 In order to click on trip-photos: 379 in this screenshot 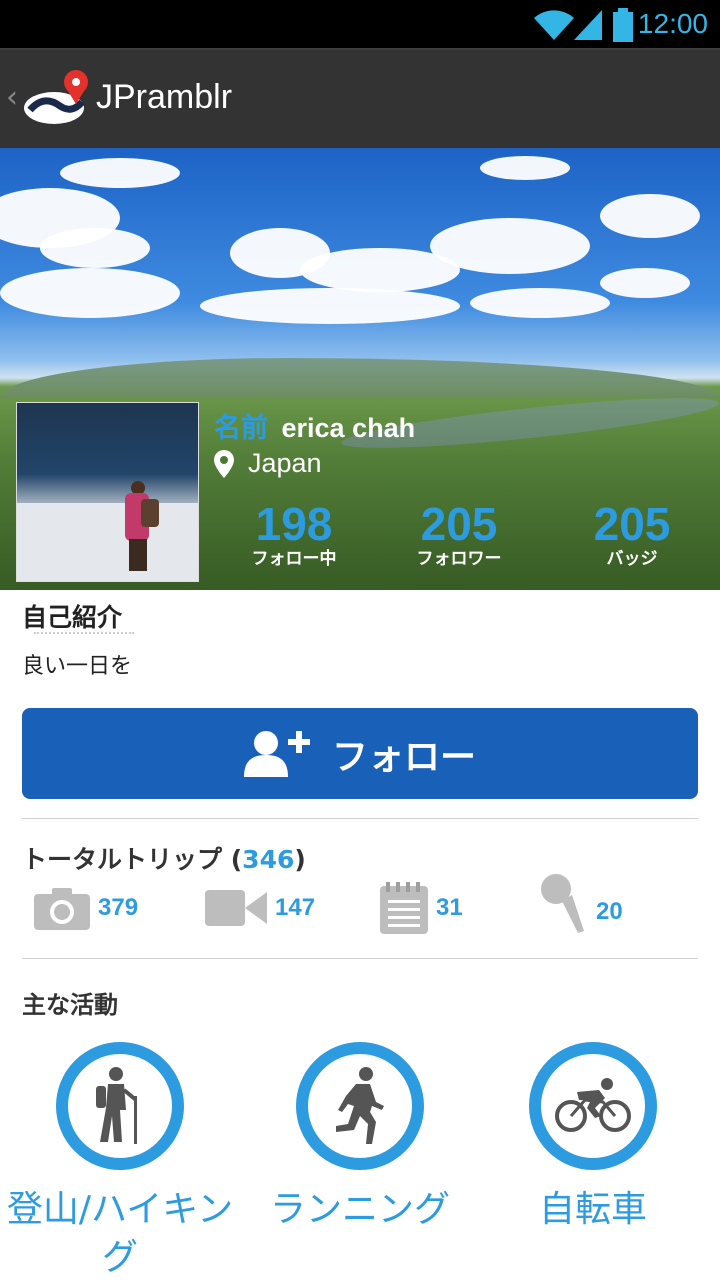, I will do `click(86, 908)`.